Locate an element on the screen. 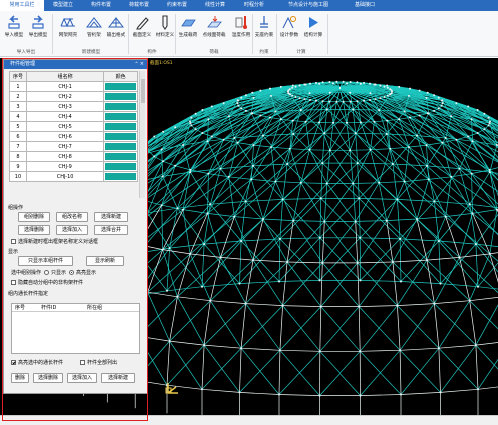 The image size is (498, 425). tab-members: 构件布置 is located at coordinates (101, 5).